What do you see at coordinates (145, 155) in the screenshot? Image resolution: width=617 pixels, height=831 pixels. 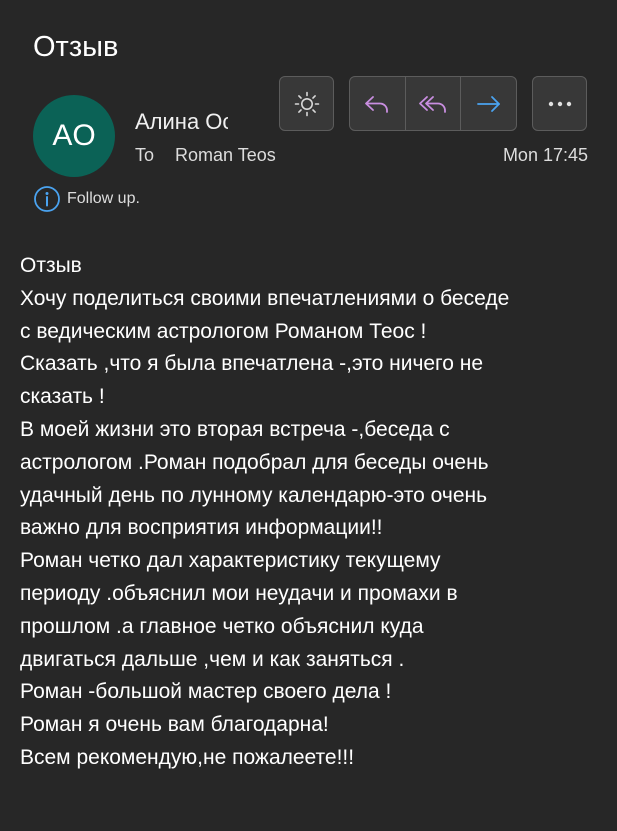 I see `to-label: To` at bounding box center [145, 155].